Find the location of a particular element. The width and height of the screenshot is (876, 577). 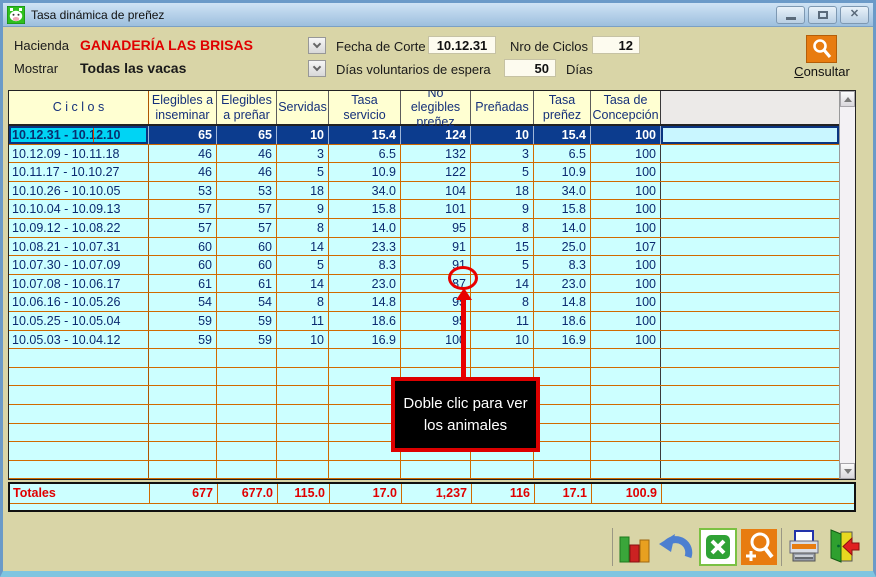

table-cell: 10.12.09 - 10.11.18 is located at coordinates (79, 153).